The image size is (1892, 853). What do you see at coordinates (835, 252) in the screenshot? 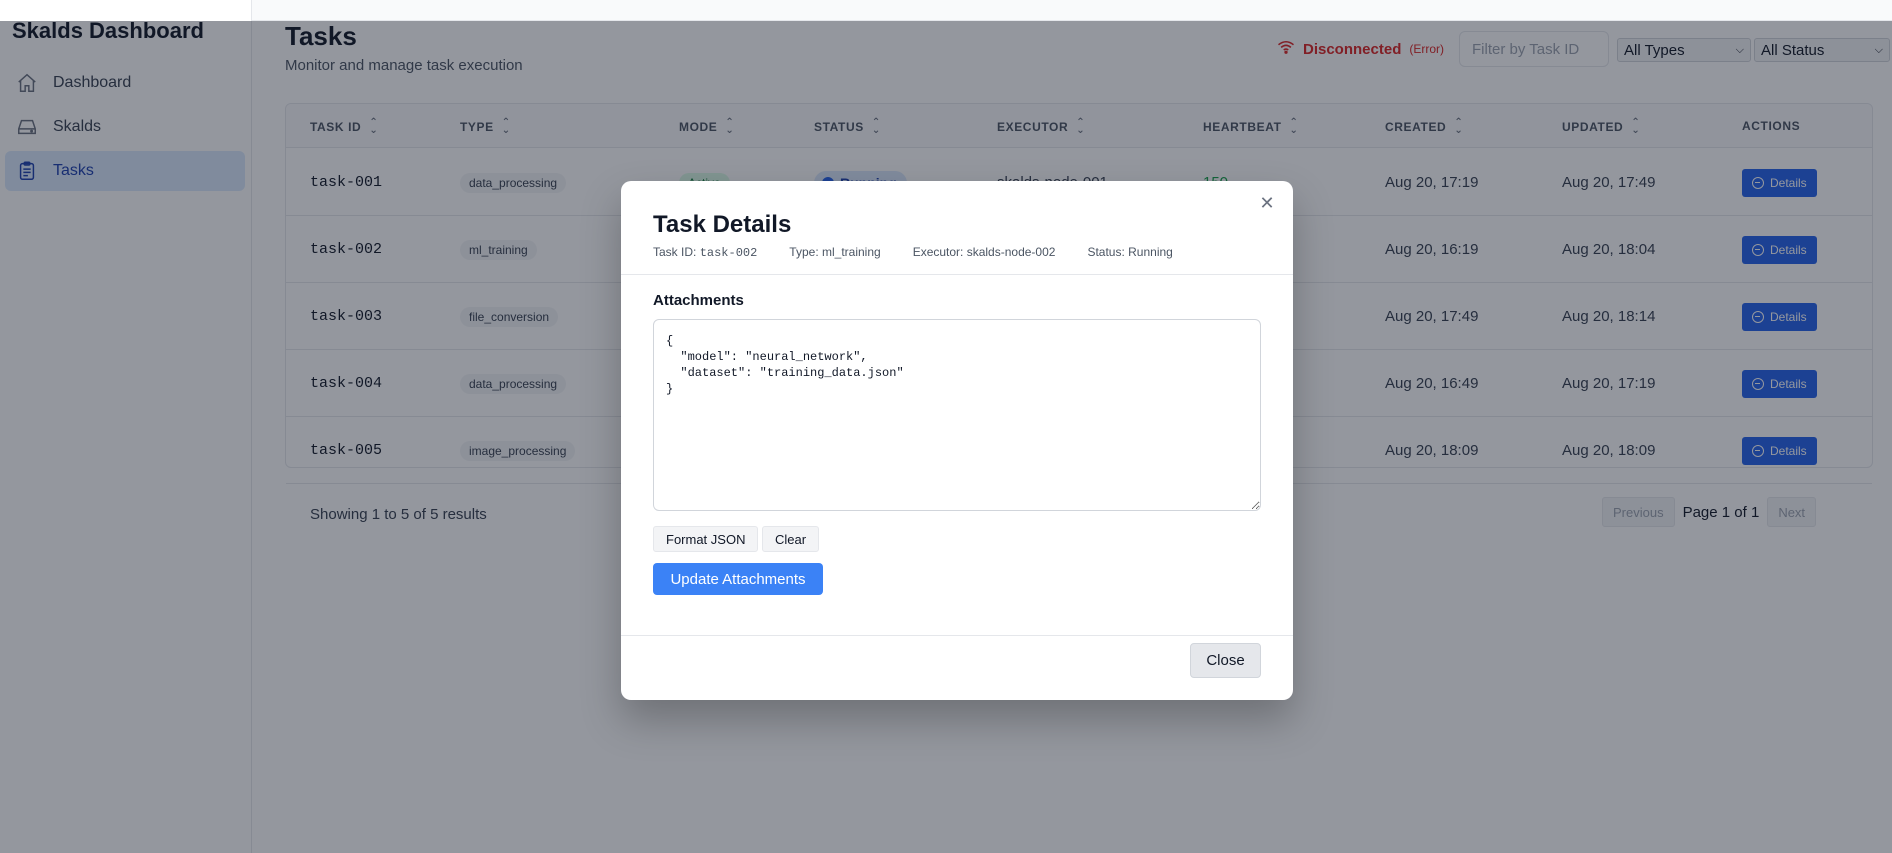
I see `meta-type: Type: ml_training` at bounding box center [835, 252].